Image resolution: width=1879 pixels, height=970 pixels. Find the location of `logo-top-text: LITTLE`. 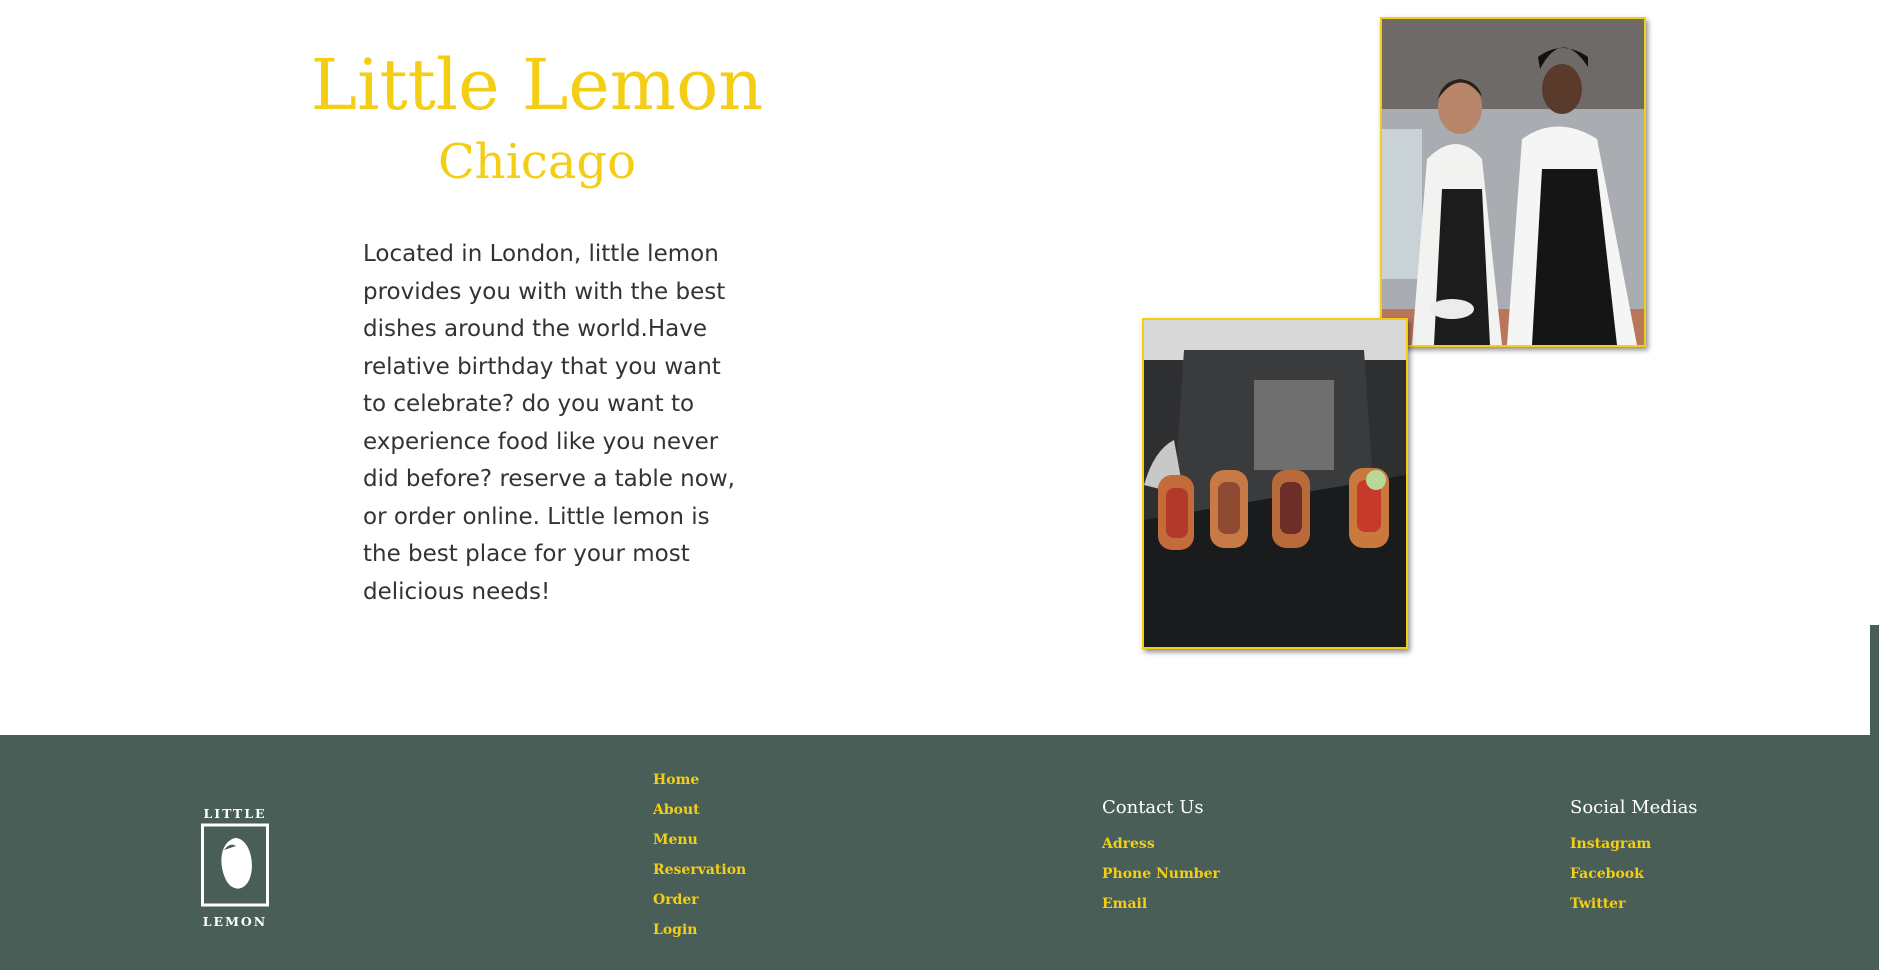

logo-top-text: LITTLE is located at coordinates (234, 813).